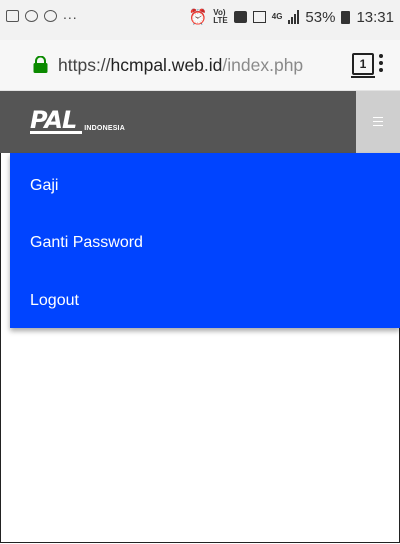 Image resolution: width=400 pixels, height=544 pixels. I want to click on logo-mark: PAL, so click(56, 121).